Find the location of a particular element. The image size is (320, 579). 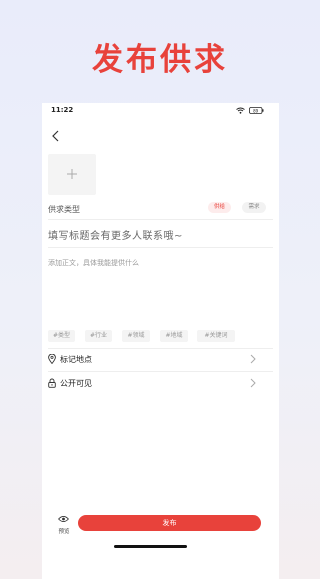

type-option-demand: 需求 is located at coordinates (254, 207).